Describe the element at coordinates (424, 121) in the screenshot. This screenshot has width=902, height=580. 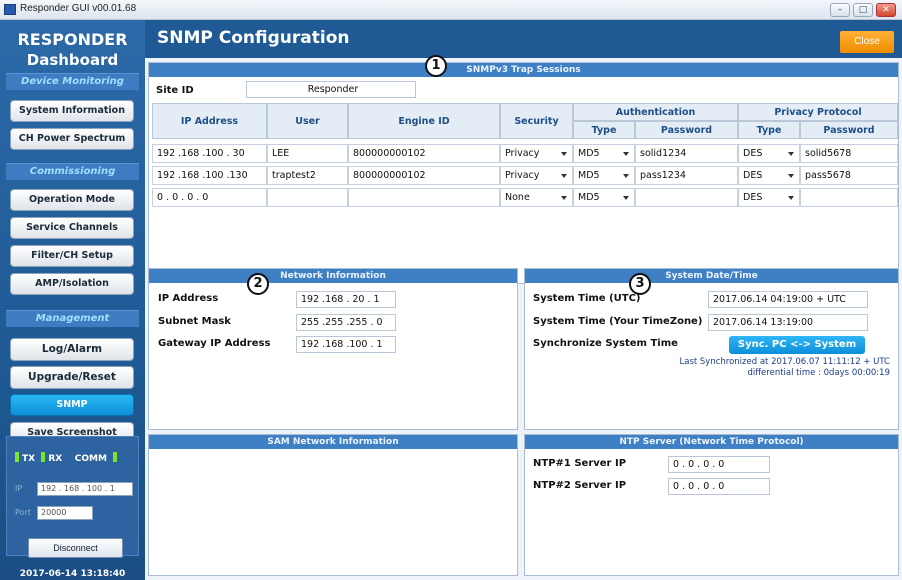
I see `col-engine-id: Engine ID` at that location.